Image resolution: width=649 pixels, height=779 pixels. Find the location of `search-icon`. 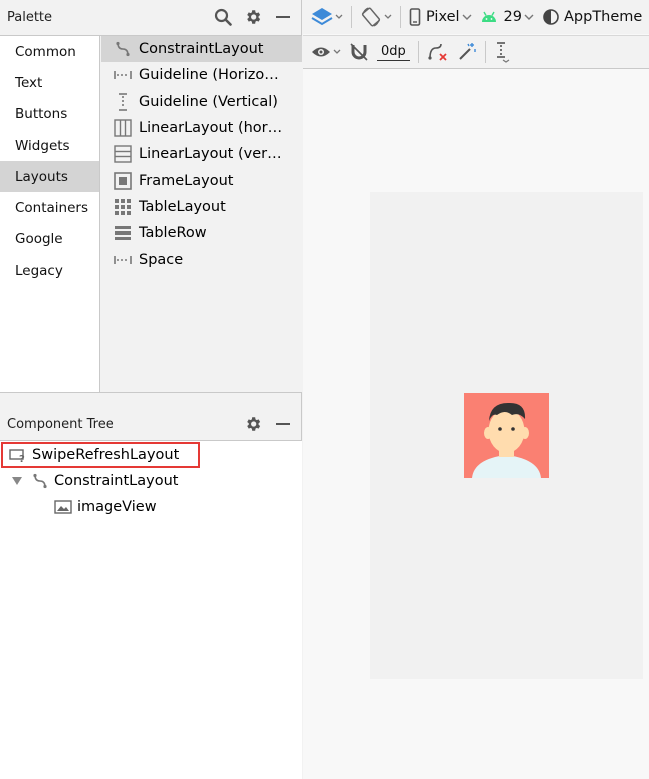

search-icon is located at coordinates (223, 17).